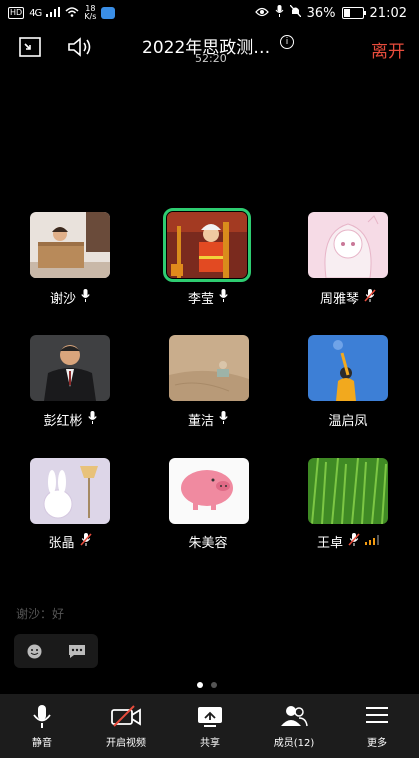  I want to click on hd-badge: HD, so click(16, 13).